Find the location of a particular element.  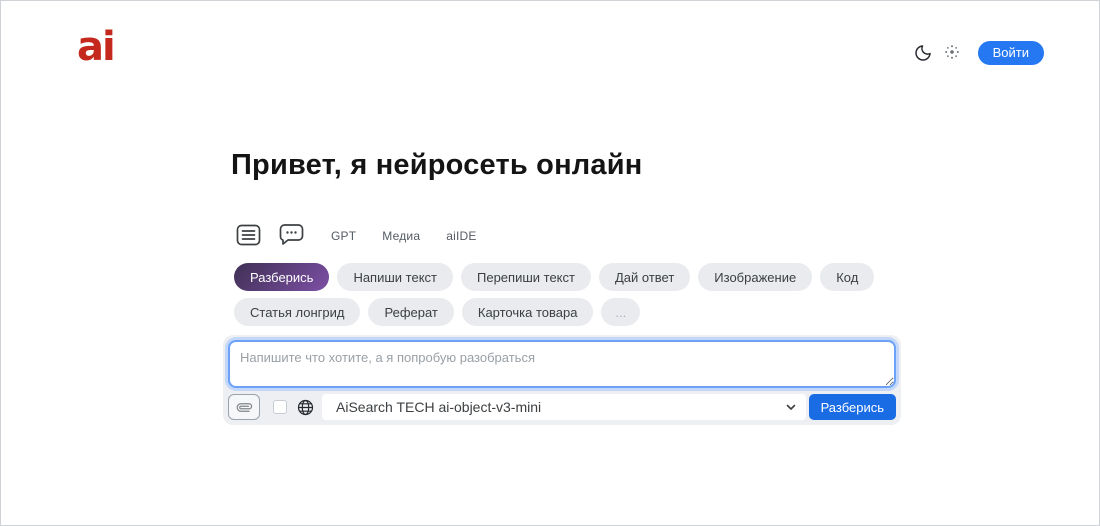

paperclip-icon is located at coordinates (243, 406).